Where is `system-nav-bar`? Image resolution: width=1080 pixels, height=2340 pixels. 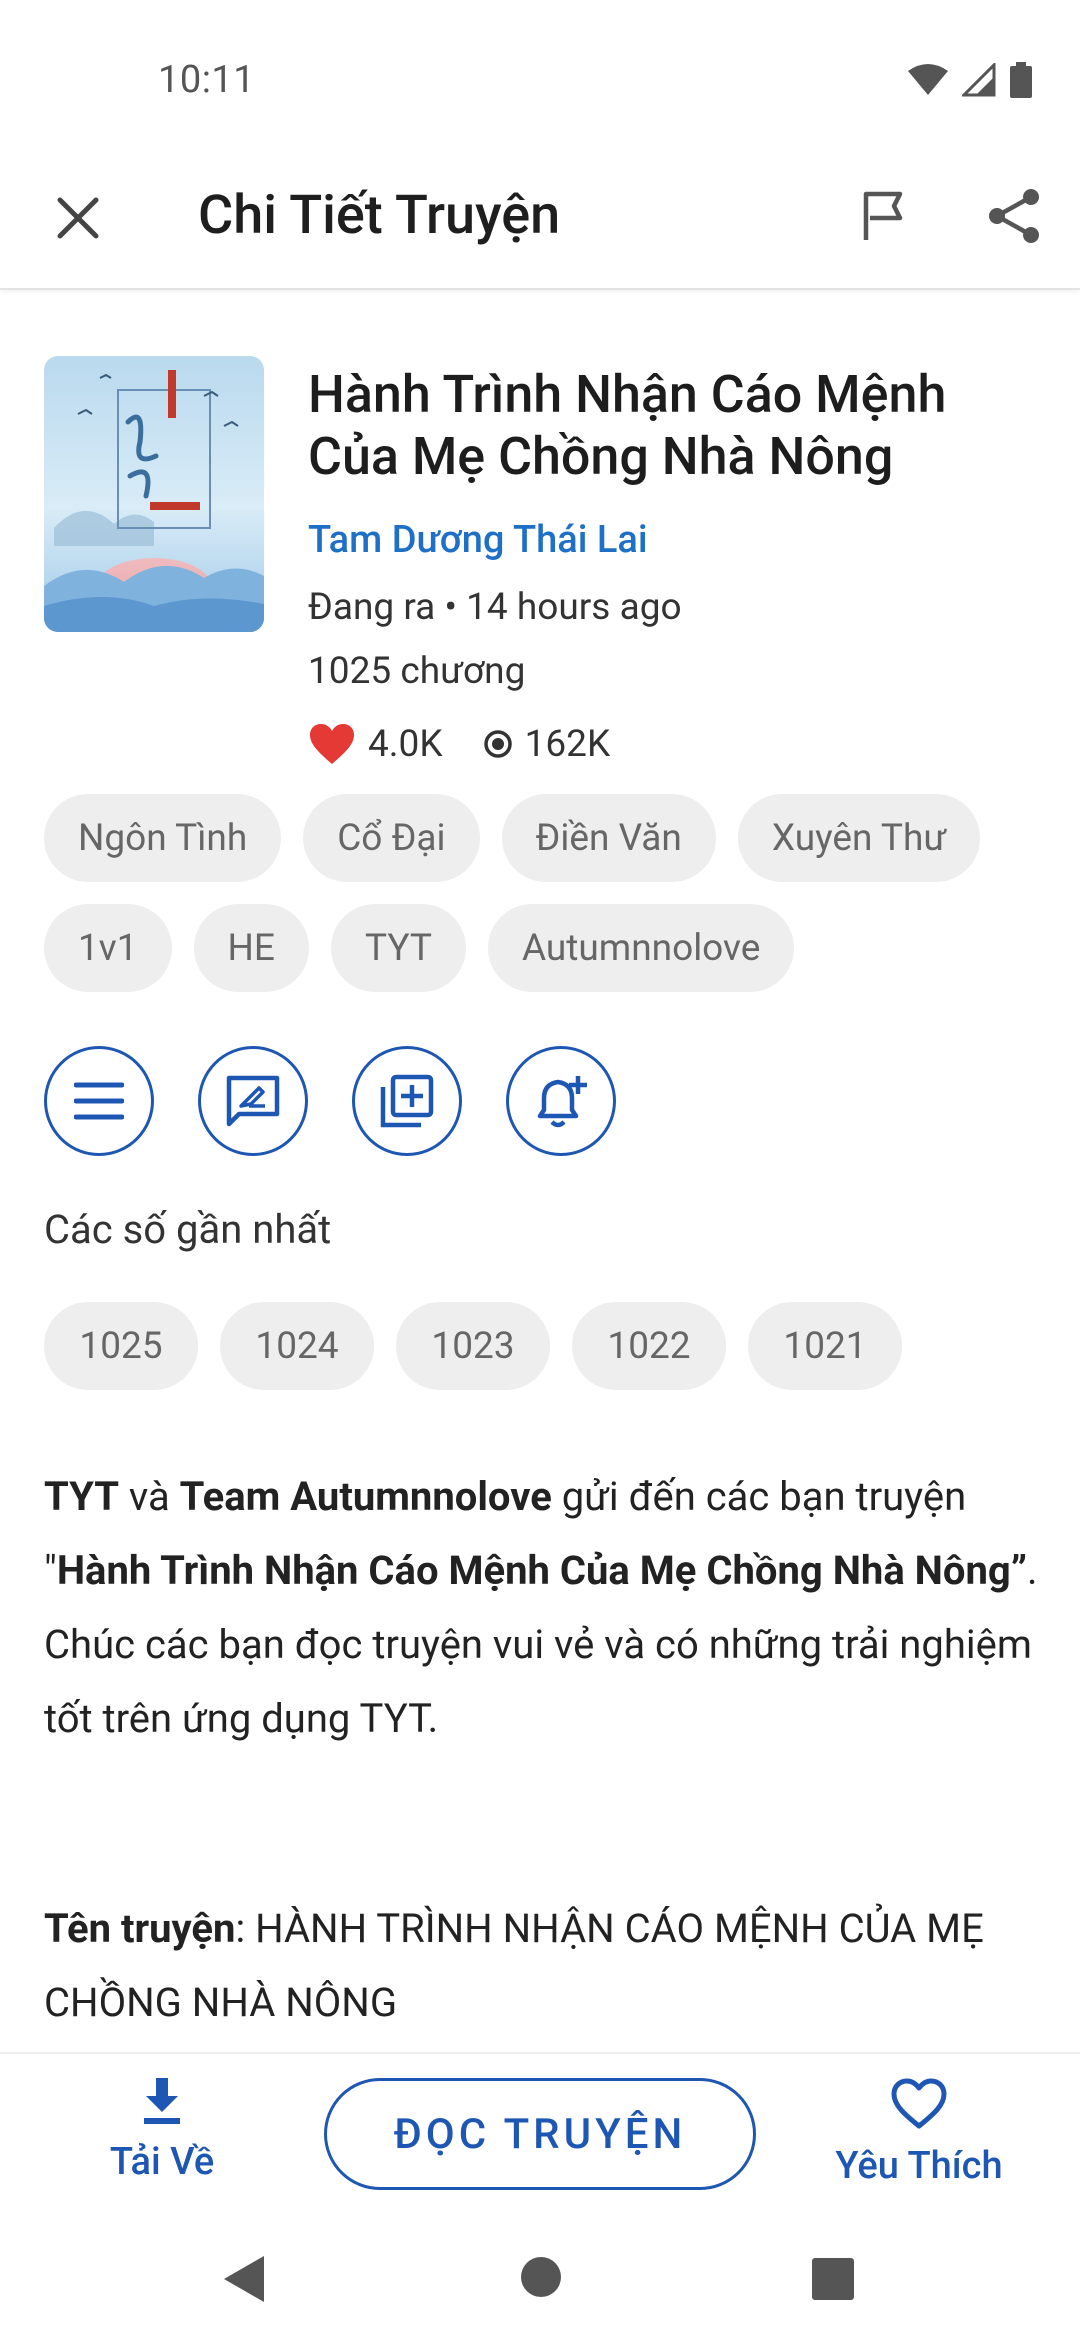
system-nav-bar is located at coordinates (540, 2286).